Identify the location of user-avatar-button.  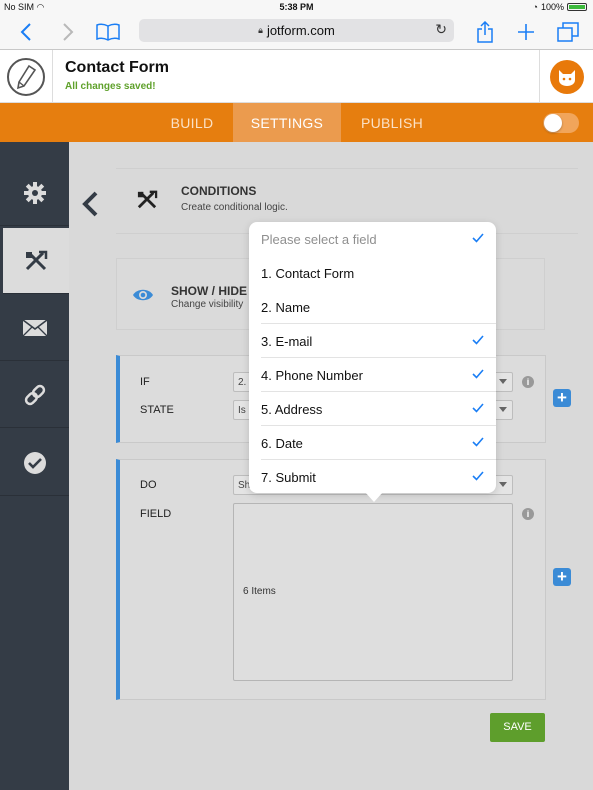
(566, 76).